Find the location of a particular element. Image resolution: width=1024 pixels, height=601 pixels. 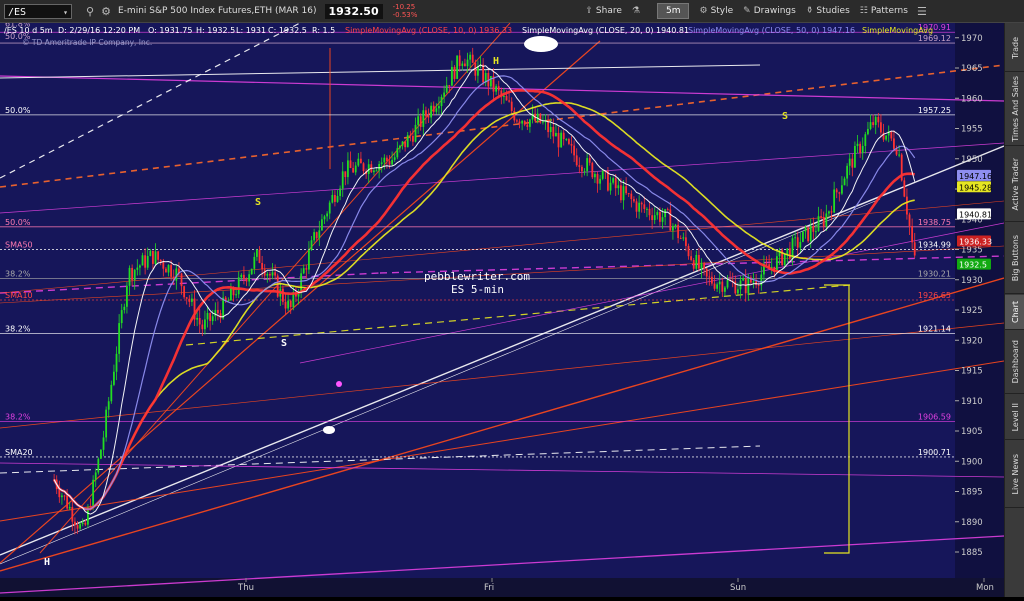

sidebar-tab-active-trader: Active Trader is located at coordinates (1014, 184).